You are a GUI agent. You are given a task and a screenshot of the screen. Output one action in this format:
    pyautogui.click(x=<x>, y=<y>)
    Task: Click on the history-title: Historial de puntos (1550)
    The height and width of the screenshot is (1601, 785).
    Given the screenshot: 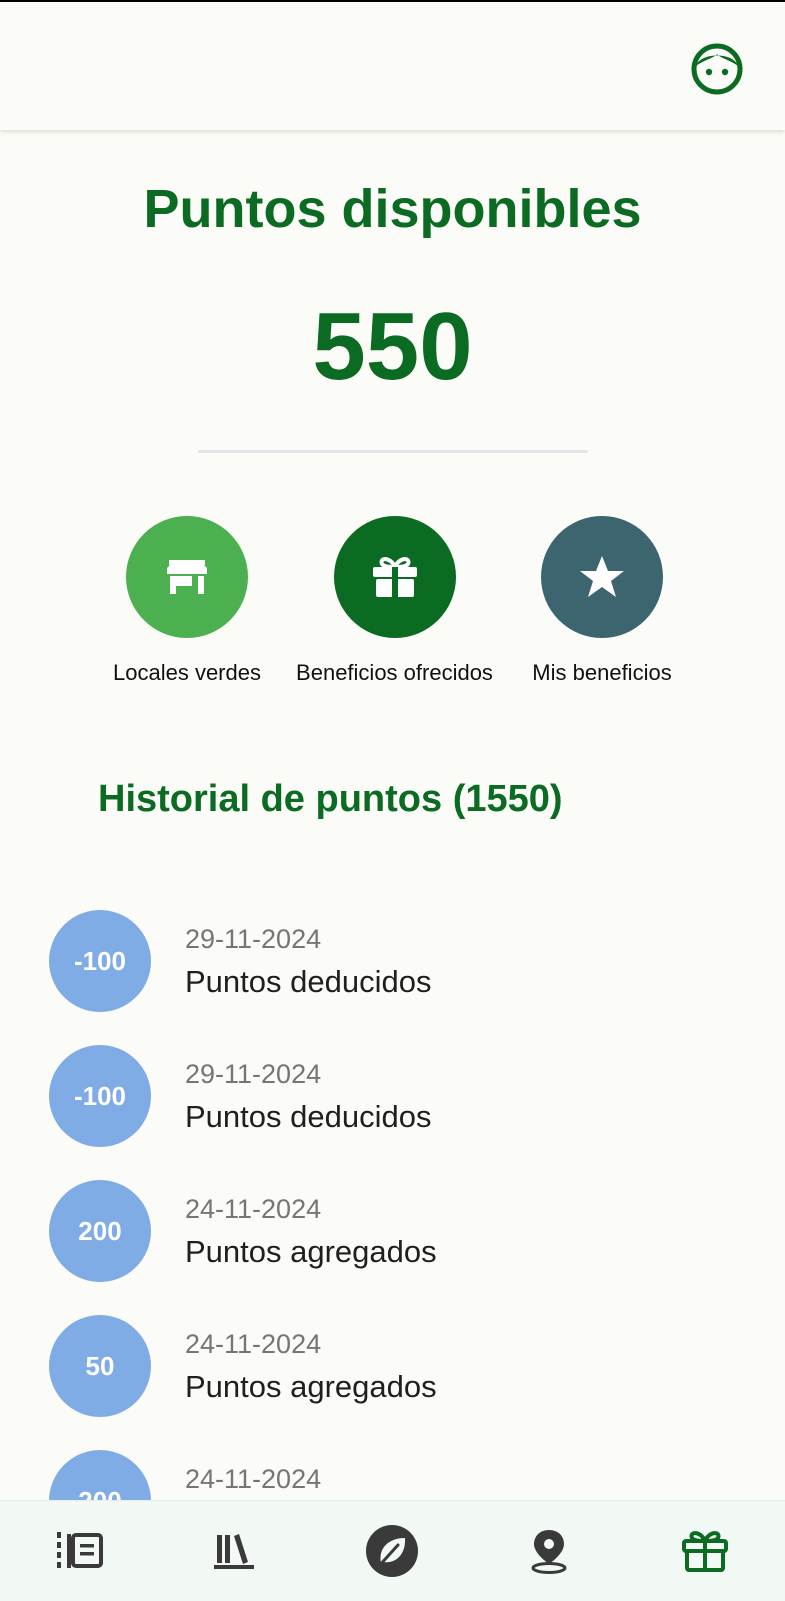 What is the action you would take?
    pyautogui.click(x=330, y=799)
    